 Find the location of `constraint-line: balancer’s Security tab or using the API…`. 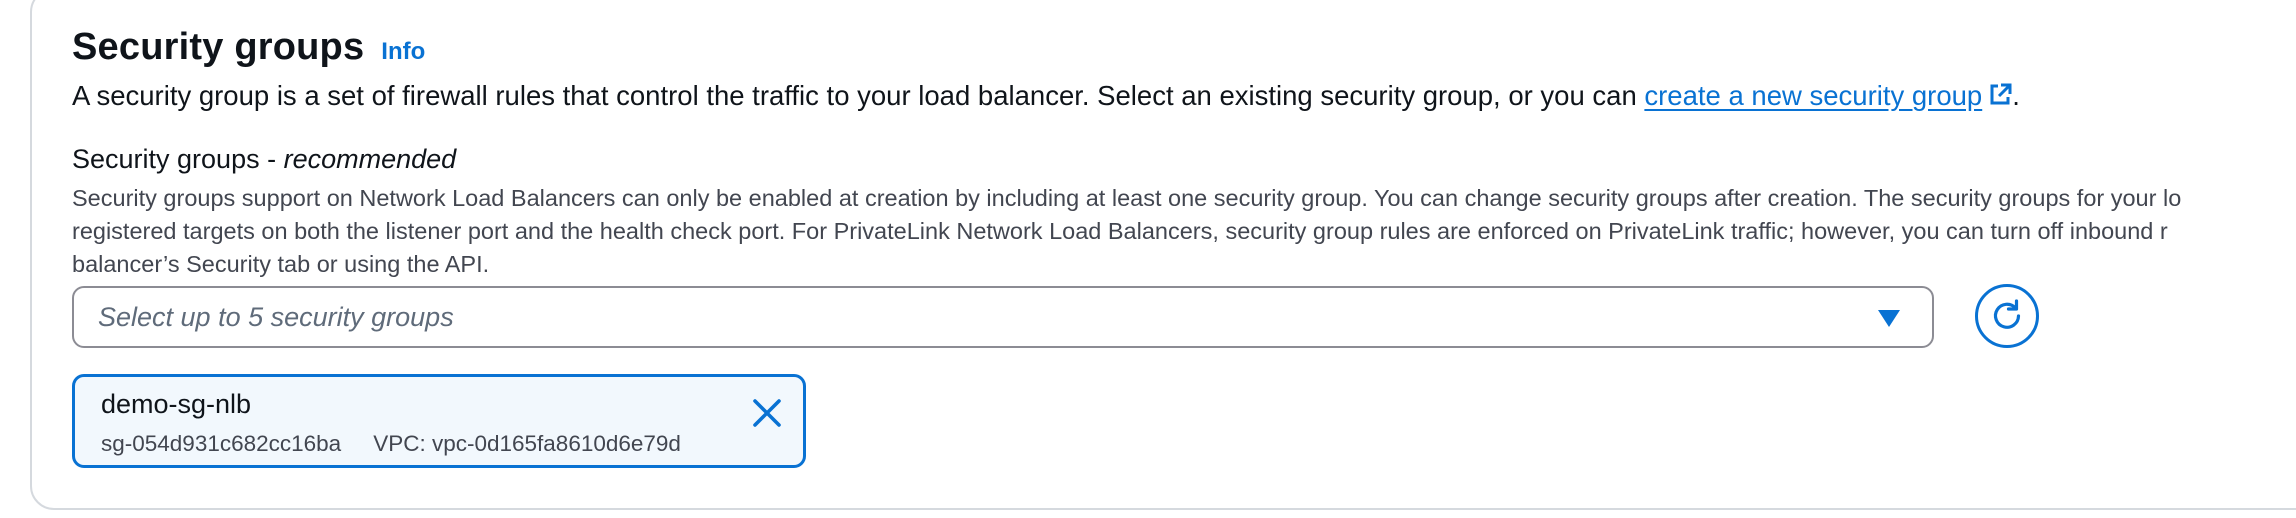

constraint-line: balancer’s Security tab or using the API… is located at coordinates (281, 264).